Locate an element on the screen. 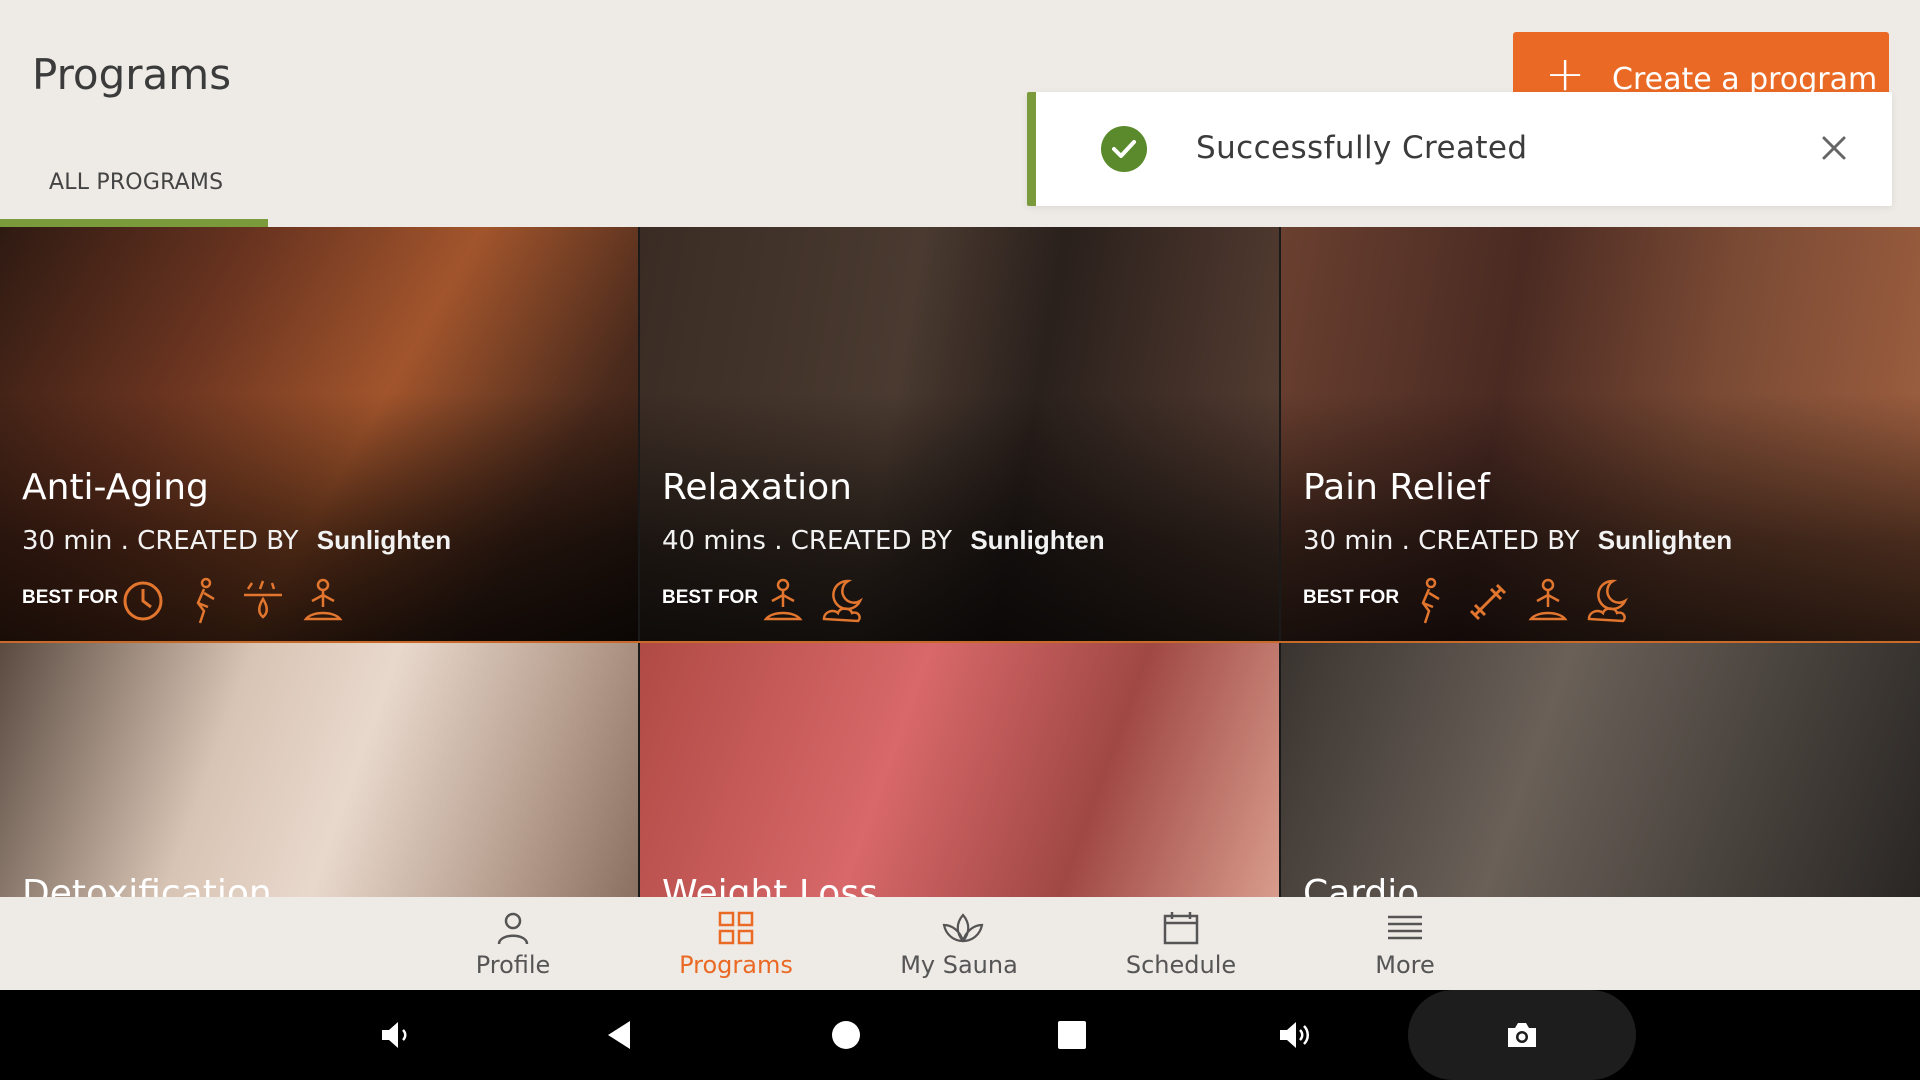 This screenshot has height=1080, width=1920. program-card: Weight Loss is located at coordinates (959, 770).